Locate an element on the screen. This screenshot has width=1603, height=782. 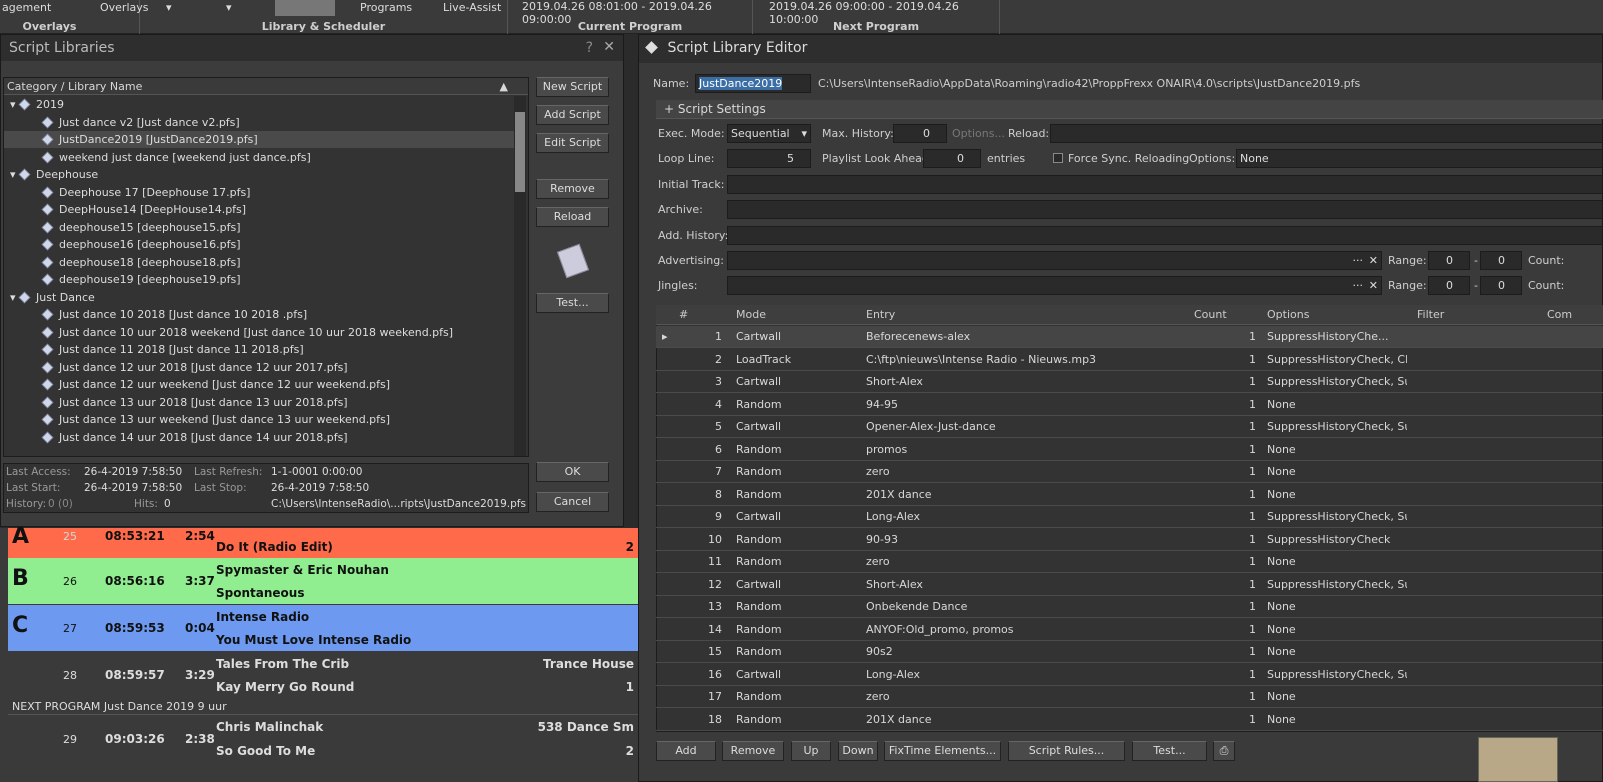
cell-entry: 94-95 is located at coordinates (1026, 405).